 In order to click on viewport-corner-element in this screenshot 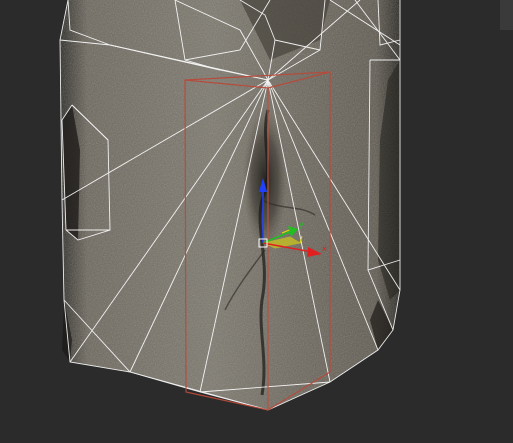, I will do `click(506, 15)`.